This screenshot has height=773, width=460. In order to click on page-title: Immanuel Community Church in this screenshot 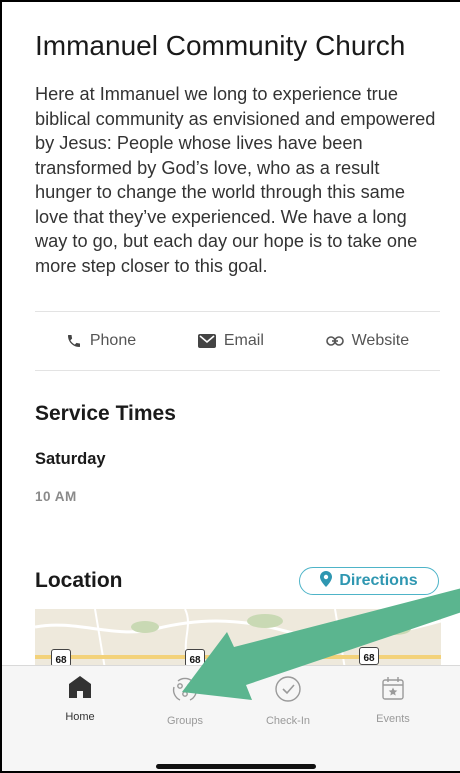, I will do `click(220, 45)`.